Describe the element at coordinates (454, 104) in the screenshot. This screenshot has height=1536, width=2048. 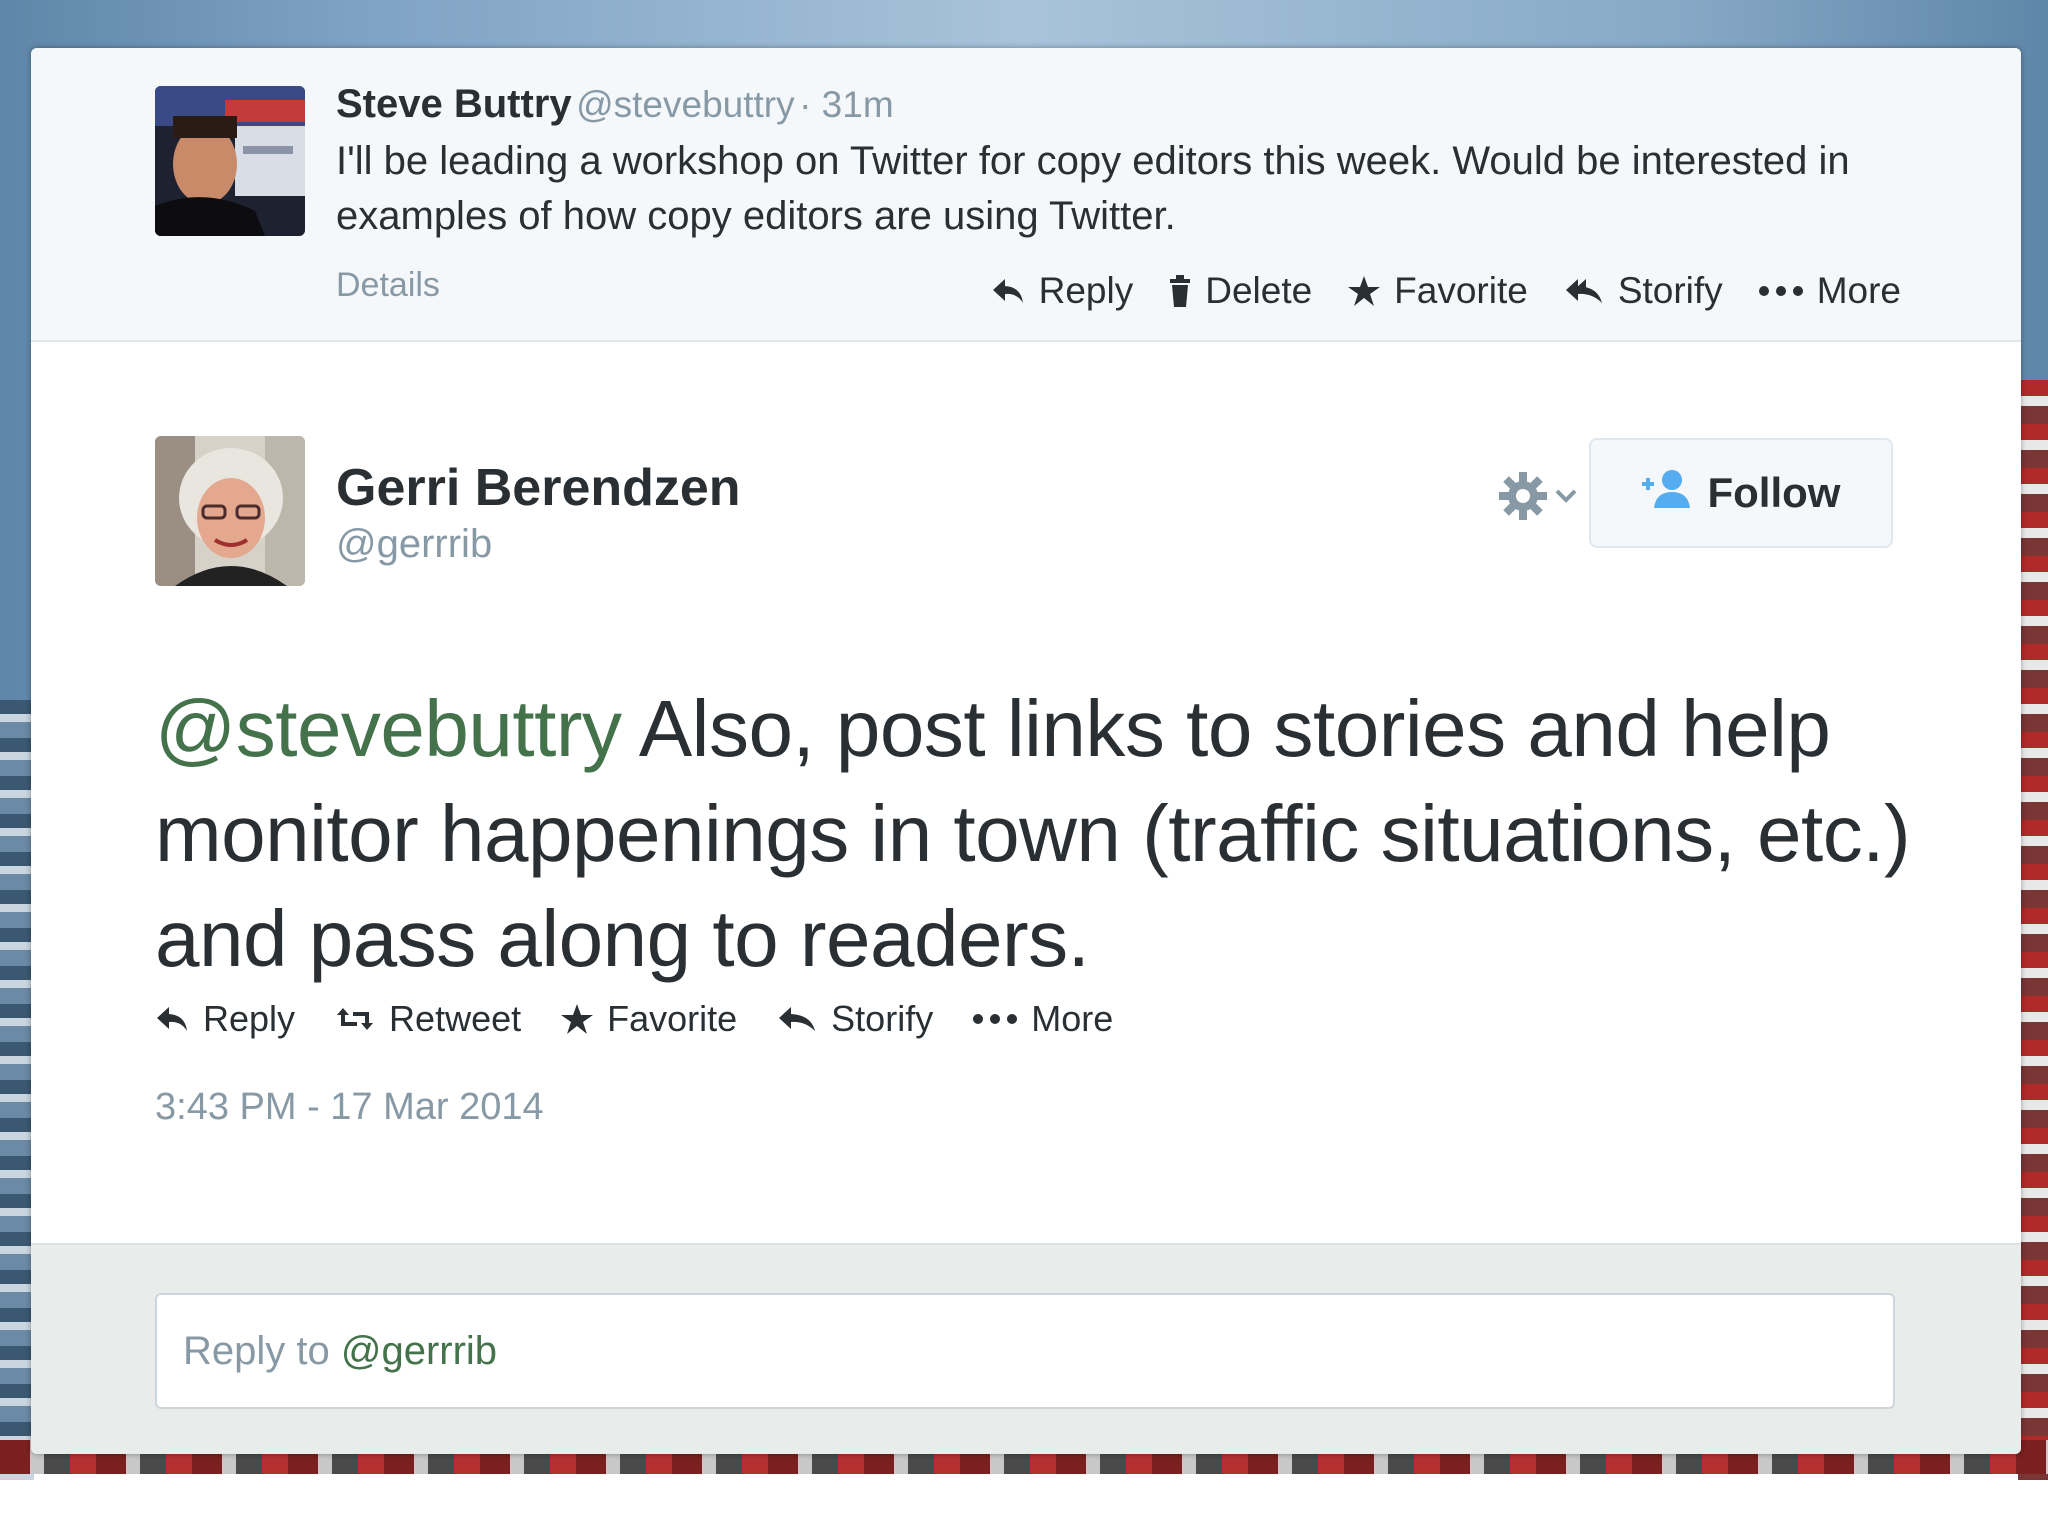
I see `author-name: Steve Buttry` at that location.